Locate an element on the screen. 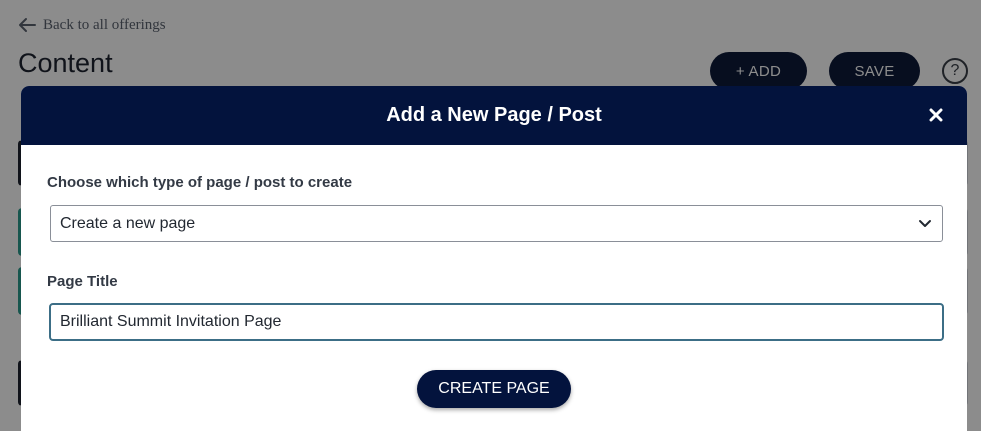 The width and height of the screenshot is (981, 431). modal-header: Add a New Page / Post is located at coordinates (494, 115).